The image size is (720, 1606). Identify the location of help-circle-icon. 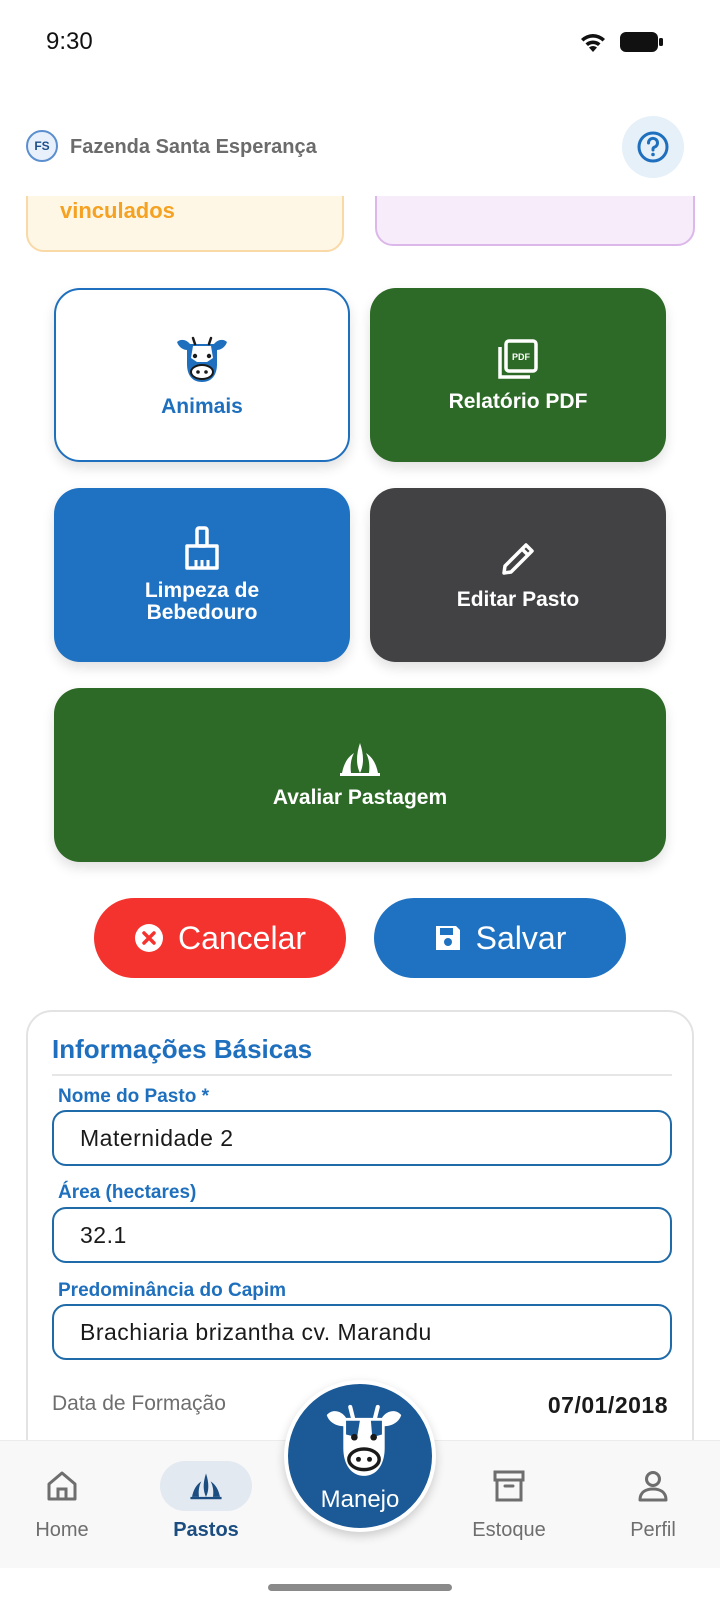
(653, 147).